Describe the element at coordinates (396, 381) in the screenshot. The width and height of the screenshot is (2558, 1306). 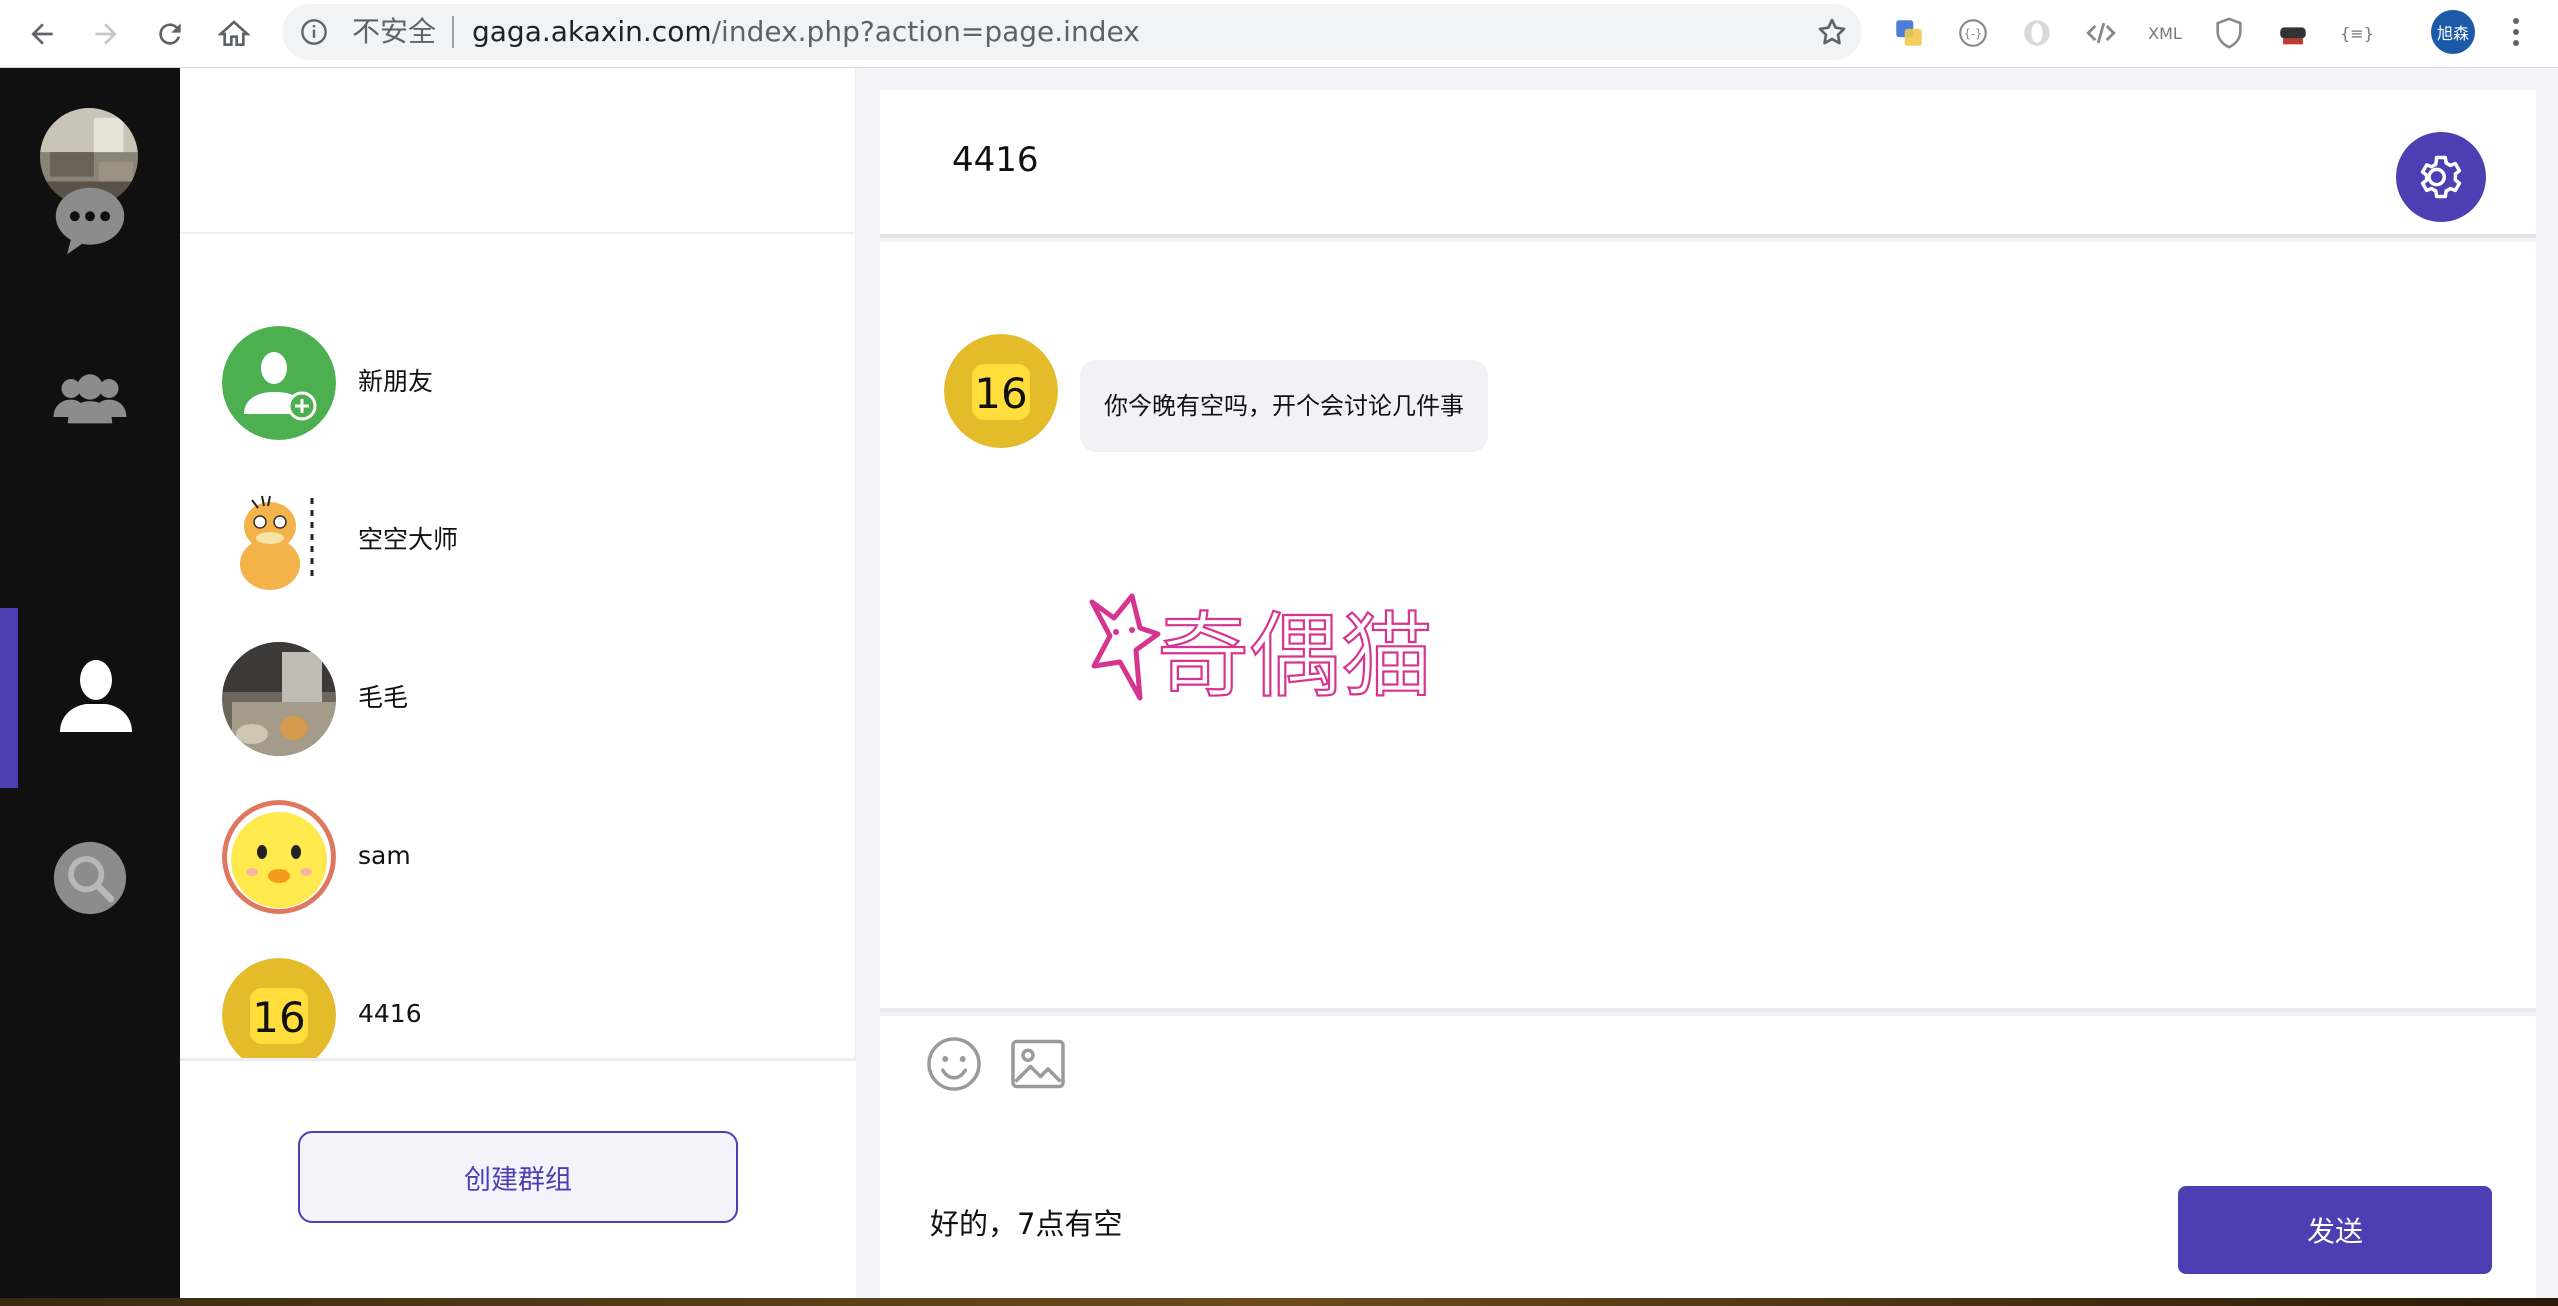
I see `contact-name: 新朋友` at that location.